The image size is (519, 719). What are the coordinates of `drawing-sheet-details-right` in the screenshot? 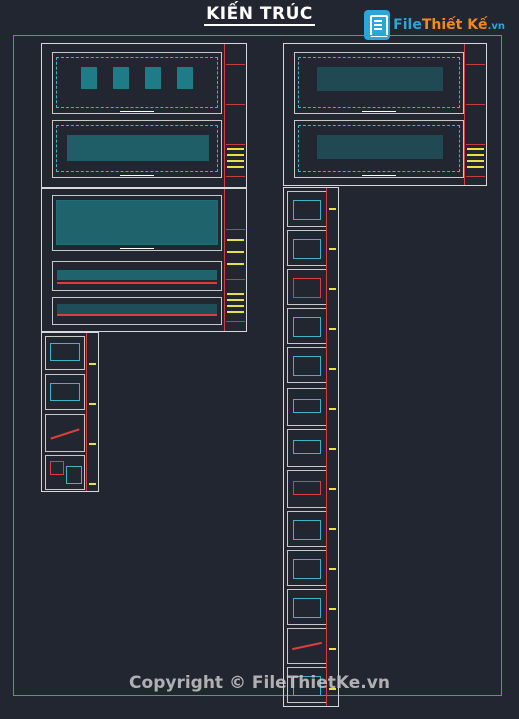 It's located at (311, 447).